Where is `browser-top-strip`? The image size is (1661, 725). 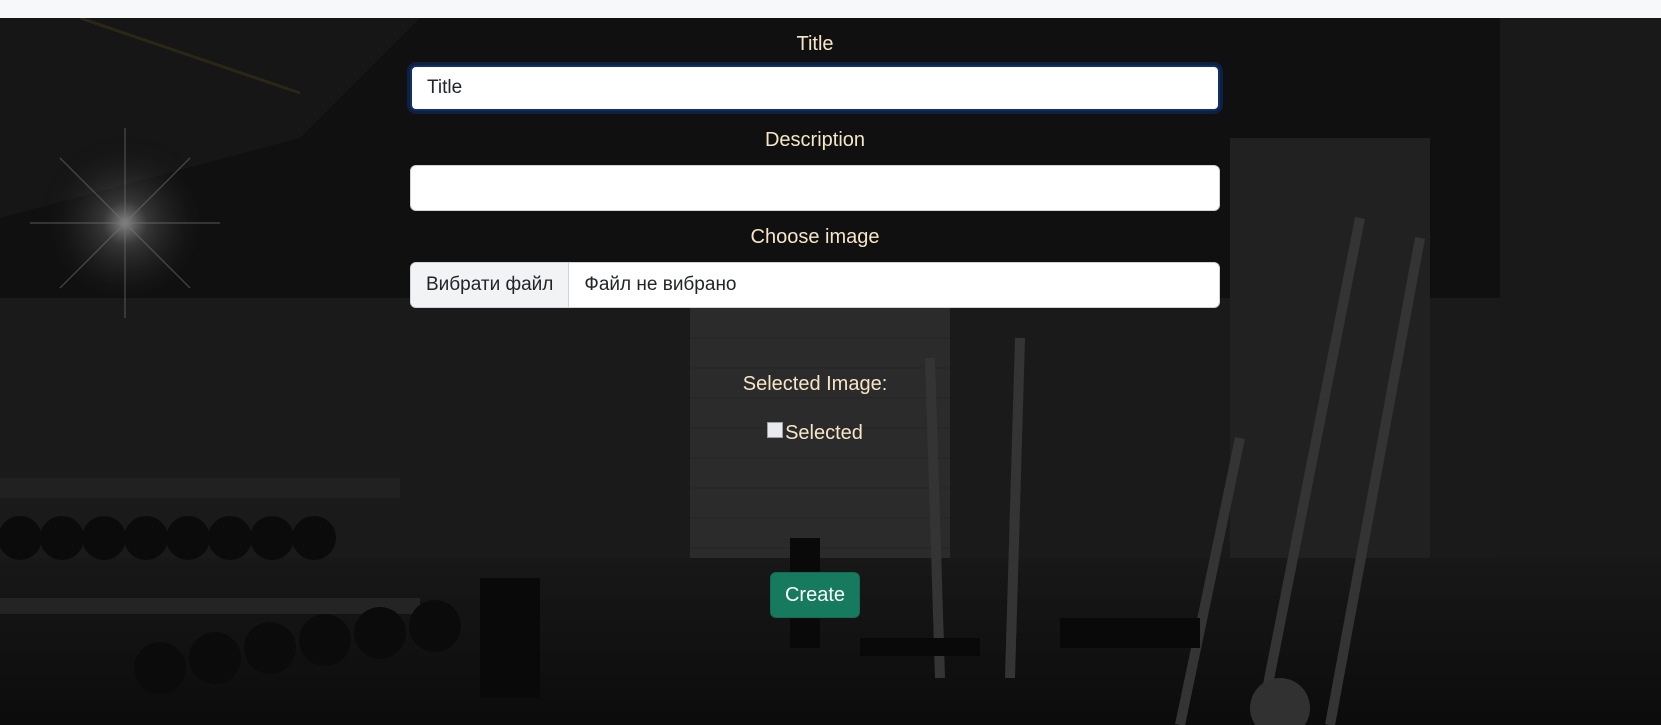 browser-top-strip is located at coordinates (830, 9).